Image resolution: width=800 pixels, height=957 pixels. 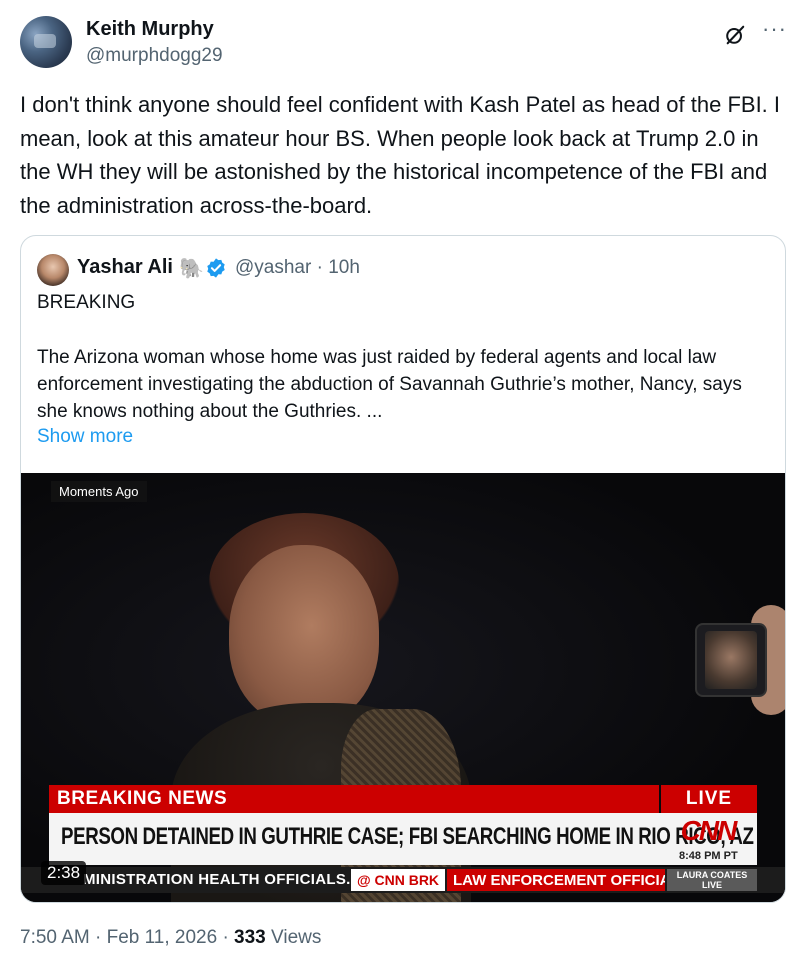 I want to click on live-badge: LIVE, so click(x=709, y=799).